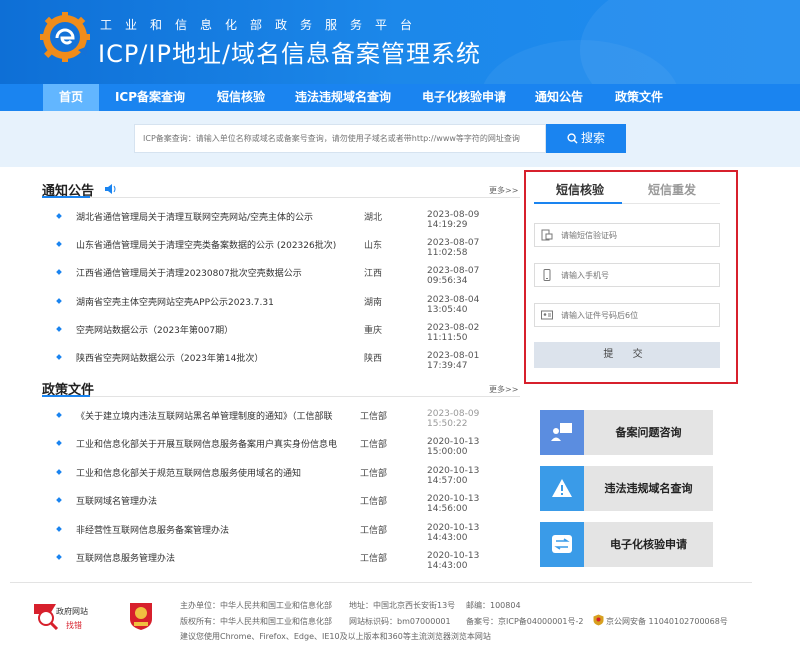  What do you see at coordinates (241, 97) in the screenshot?
I see `nav-sms-verify: 短信核验` at bounding box center [241, 97].